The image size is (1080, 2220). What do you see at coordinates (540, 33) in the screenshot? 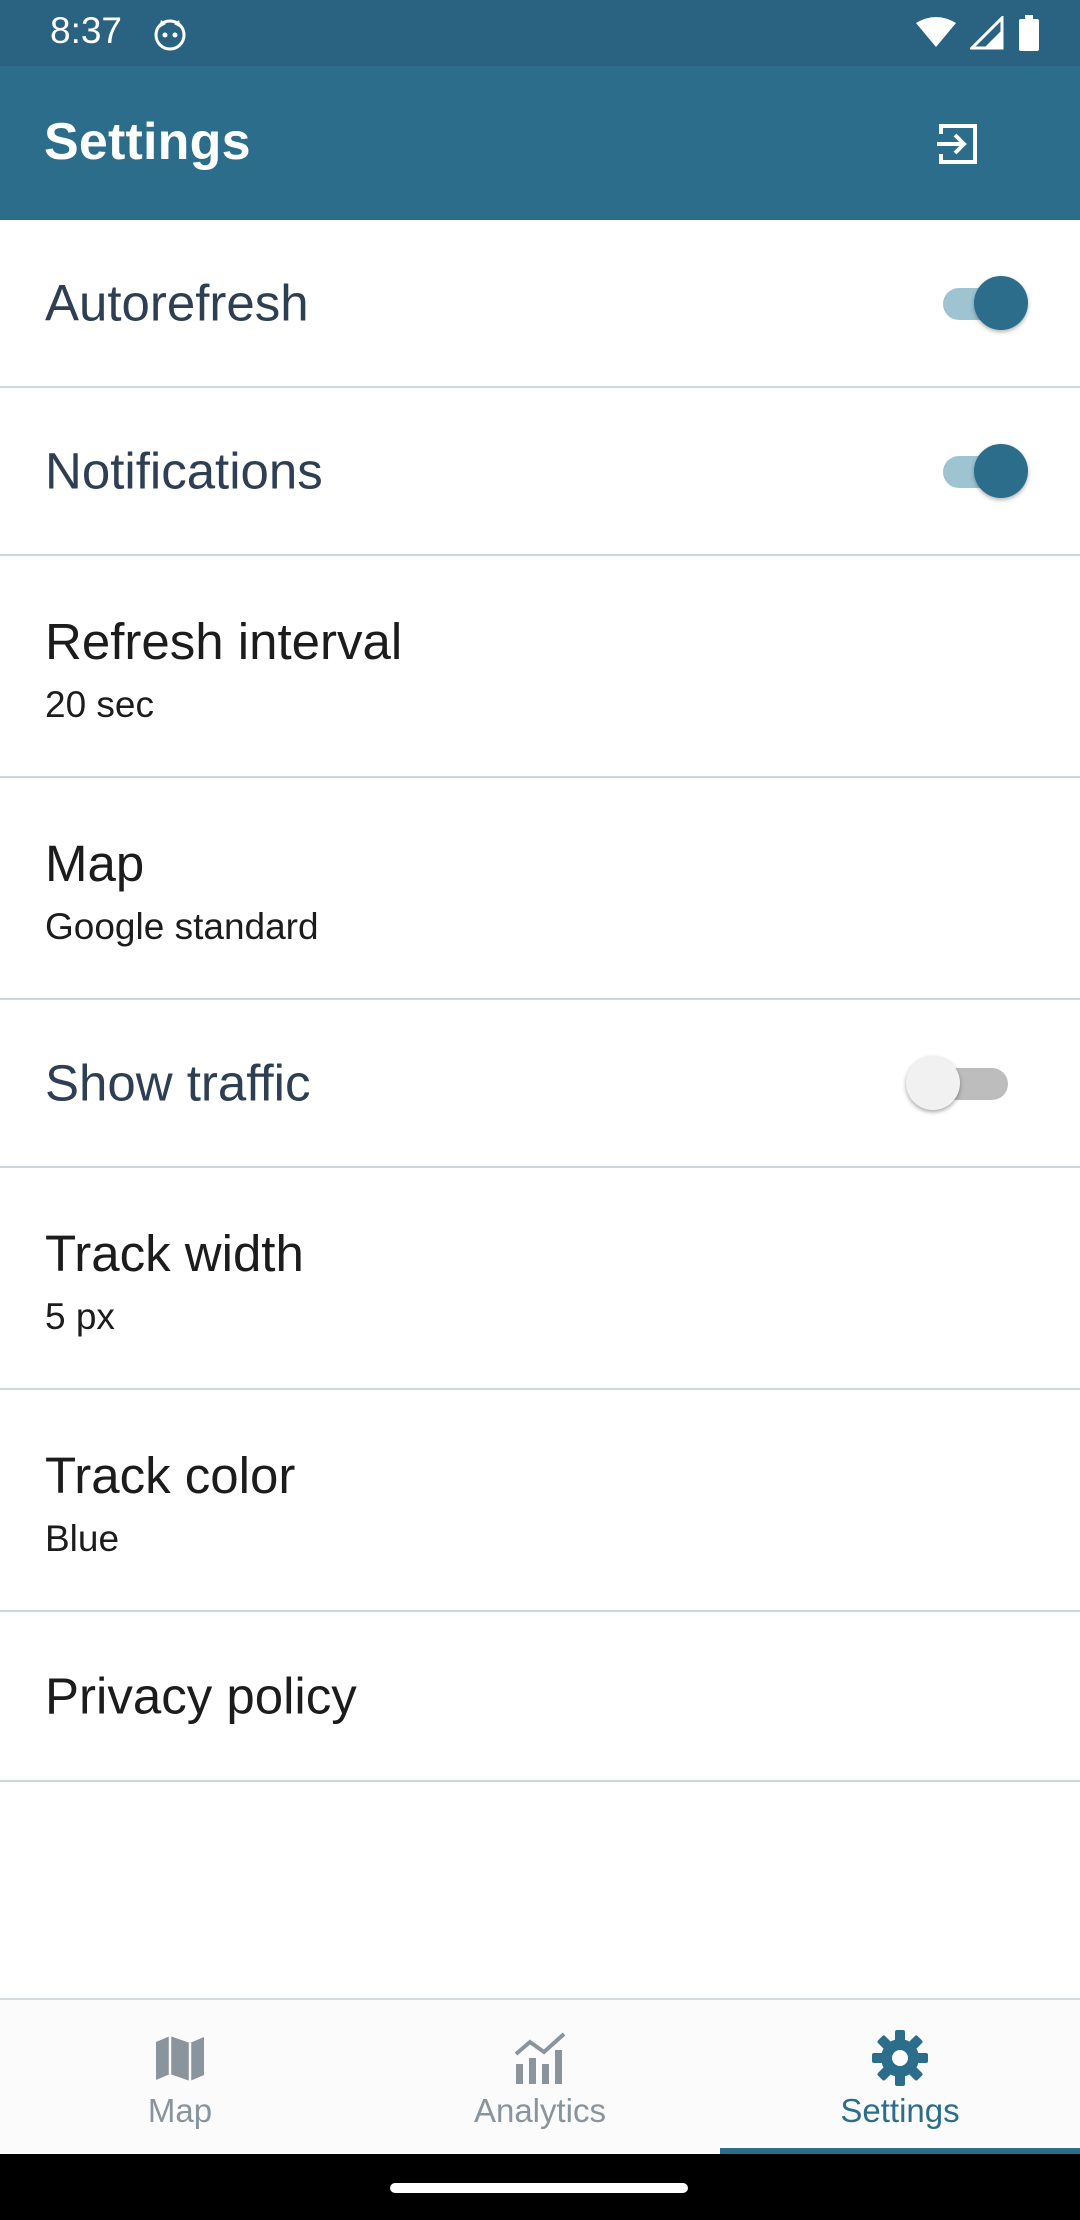
I see `status-bar: 8:37` at bounding box center [540, 33].